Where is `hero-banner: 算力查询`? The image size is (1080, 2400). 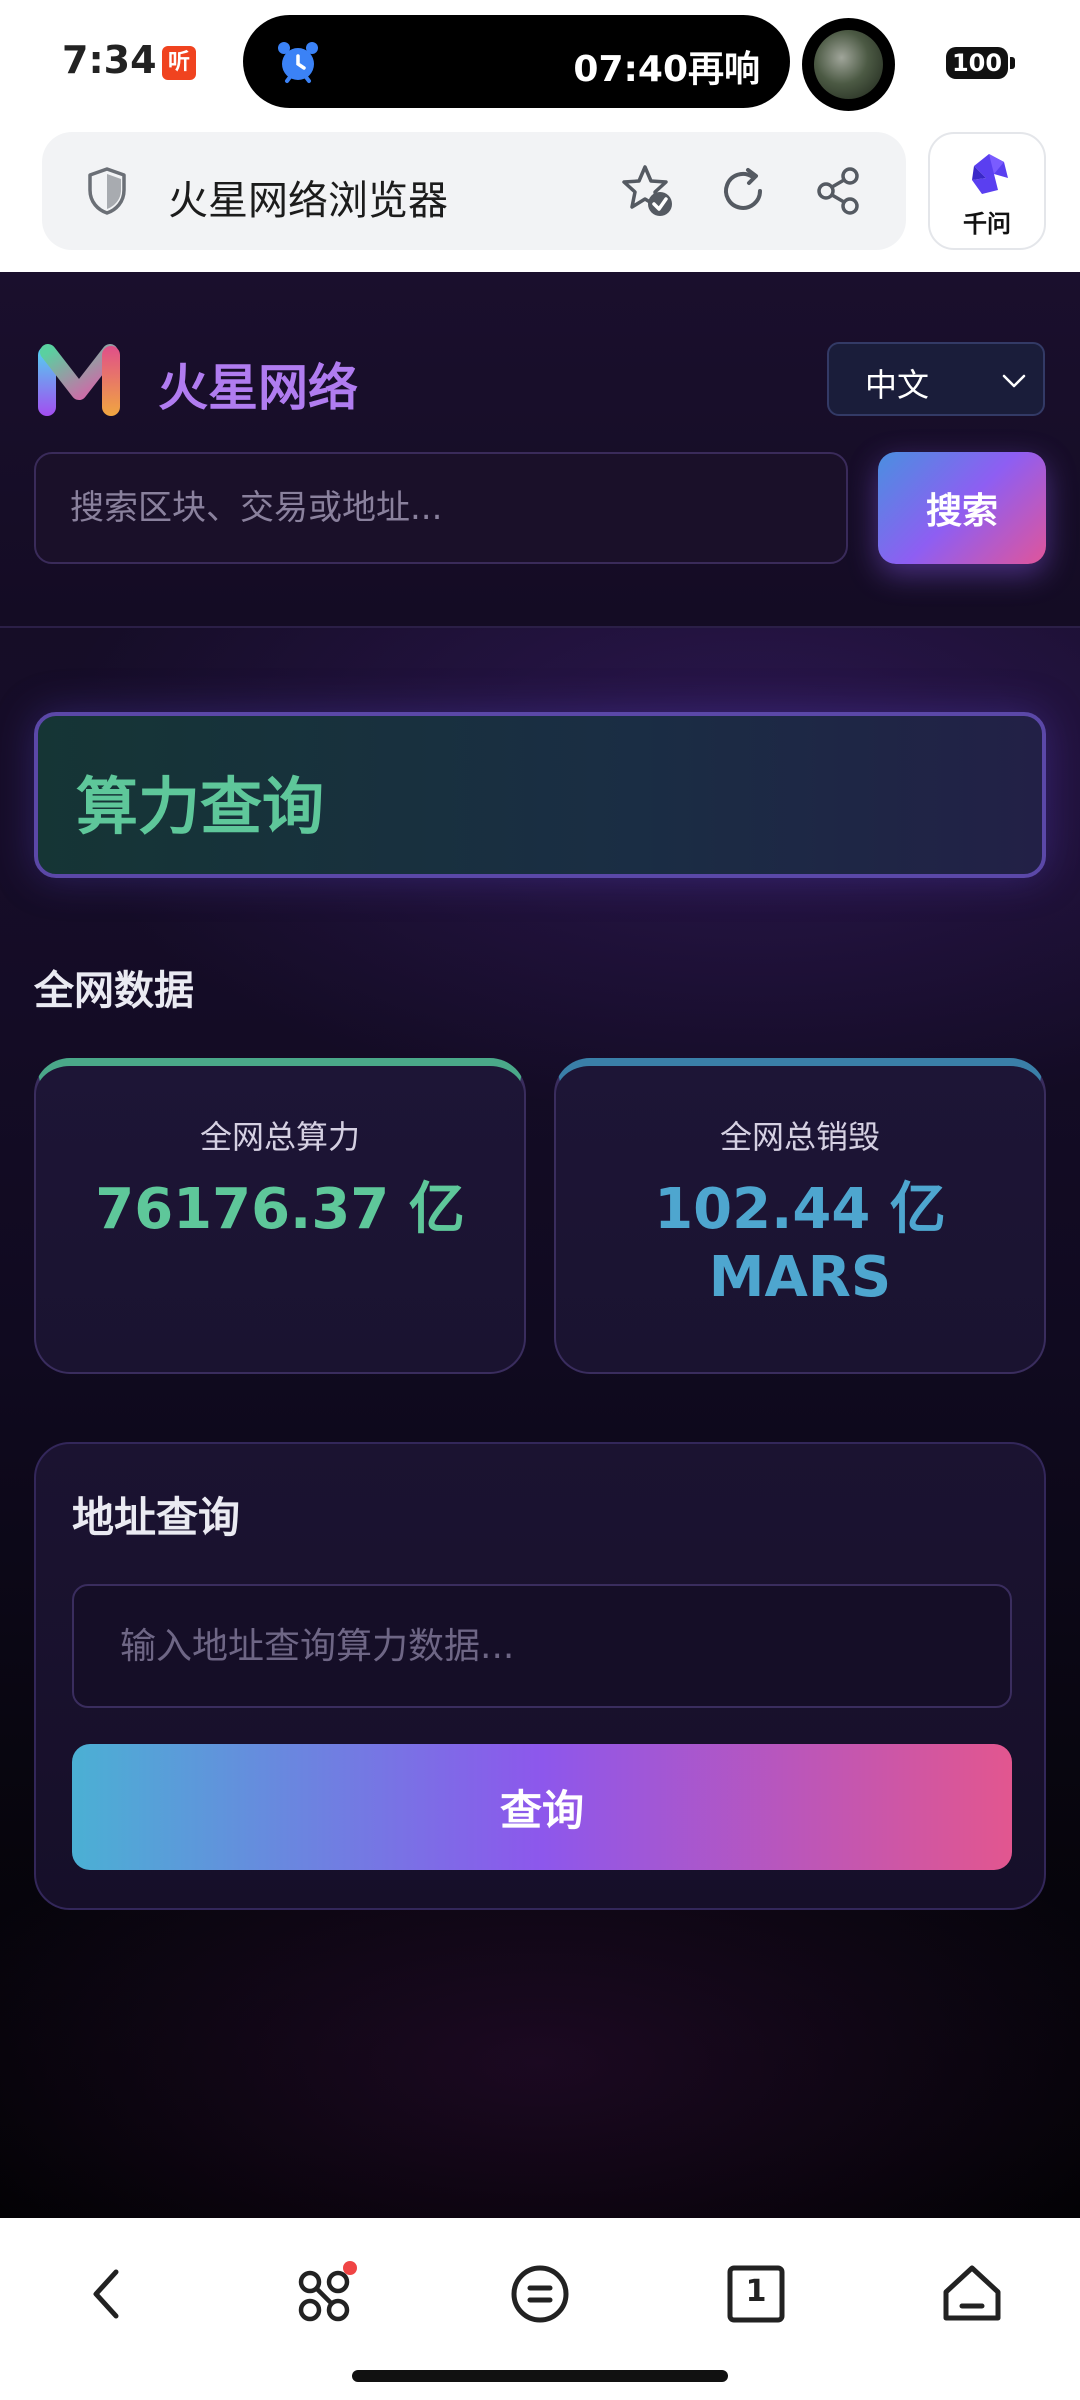
hero-banner: 算力查询 is located at coordinates (540, 795).